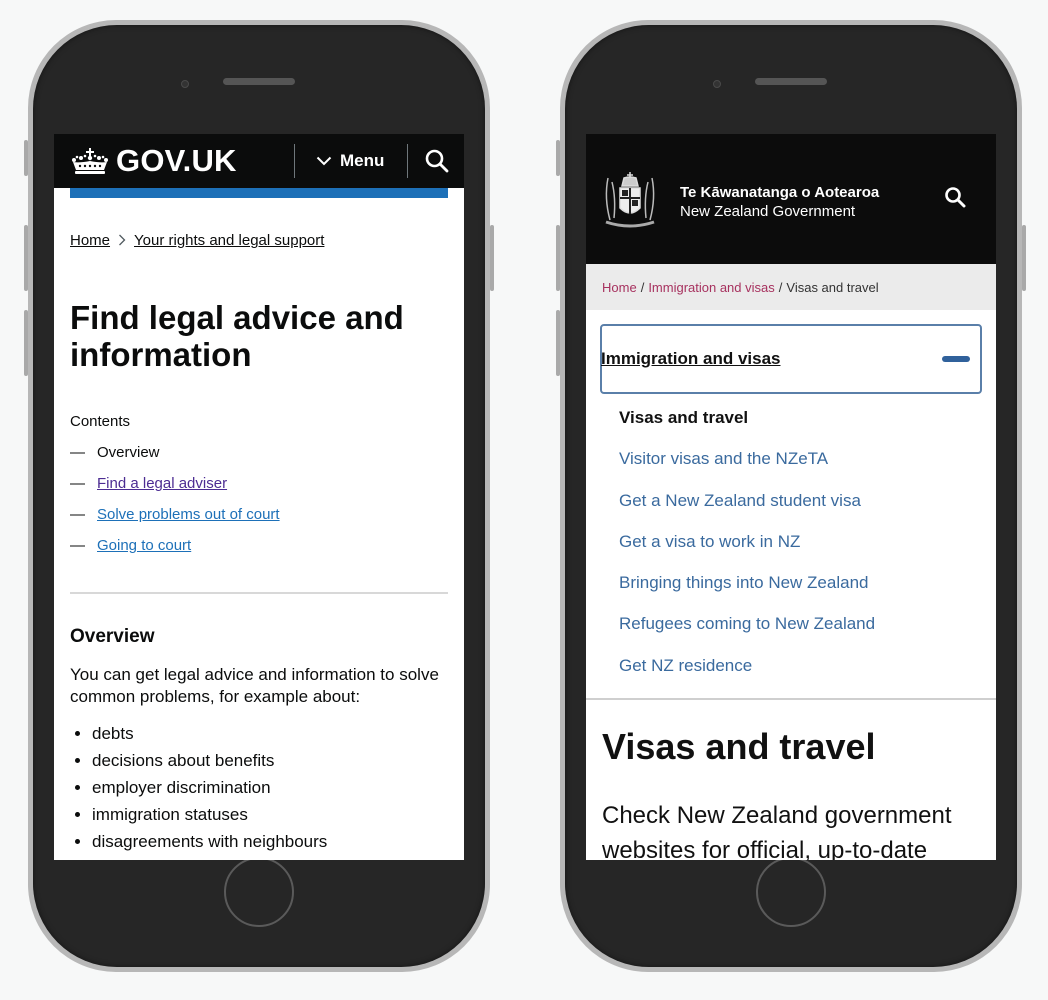  Describe the element at coordinates (691, 359) in the screenshot. I see `accordion-title: Immigration and visas` at that location.